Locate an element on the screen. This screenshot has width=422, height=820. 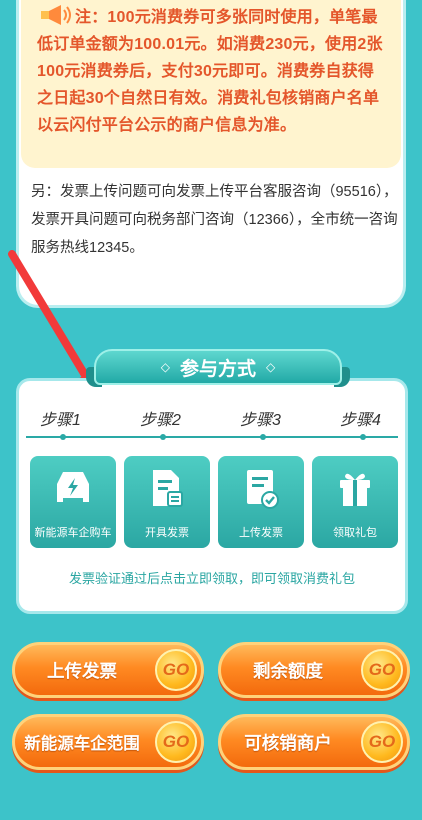
claim-hint-text: 发票验证通过后点击立即领取，即可领取消费礼包 is located at coordinates (211, 578).